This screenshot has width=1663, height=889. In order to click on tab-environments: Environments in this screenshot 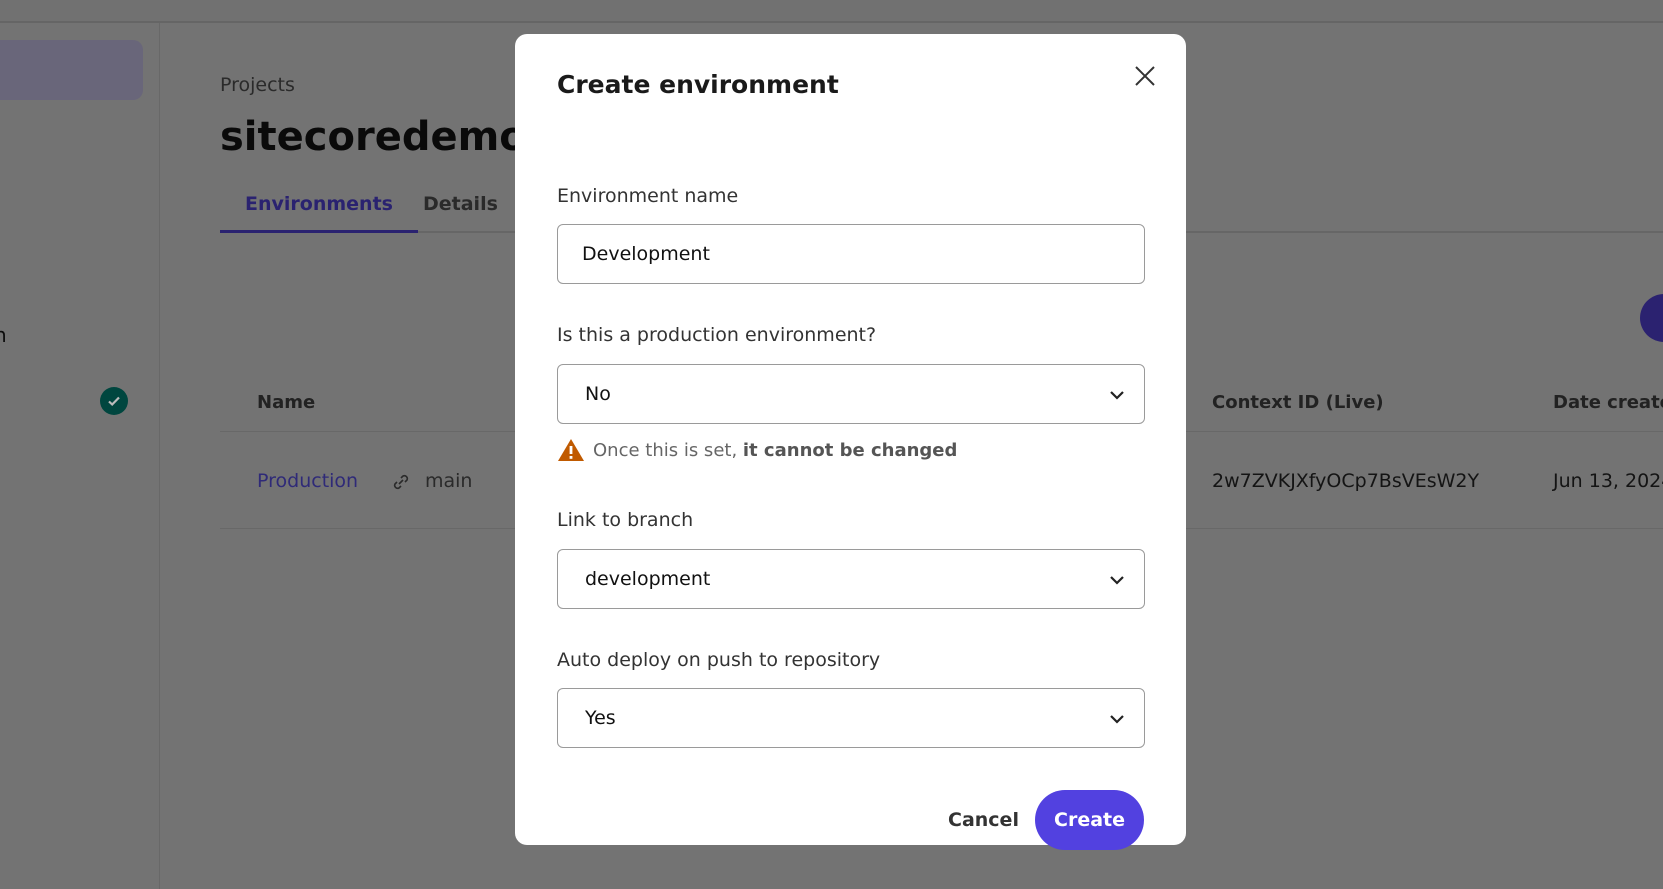, I will do `click(319, 213)`.